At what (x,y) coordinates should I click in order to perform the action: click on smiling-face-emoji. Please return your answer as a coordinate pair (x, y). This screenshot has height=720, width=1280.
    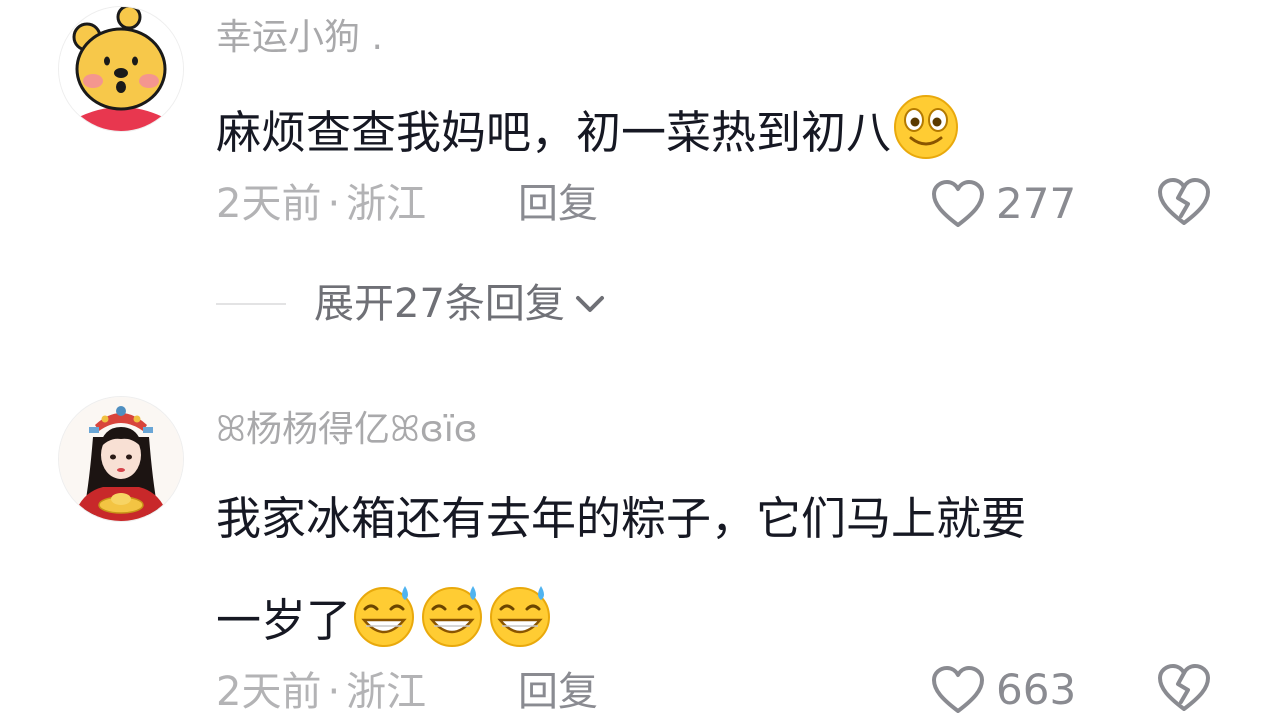
    Looking at the image, I should click on (926, 127).